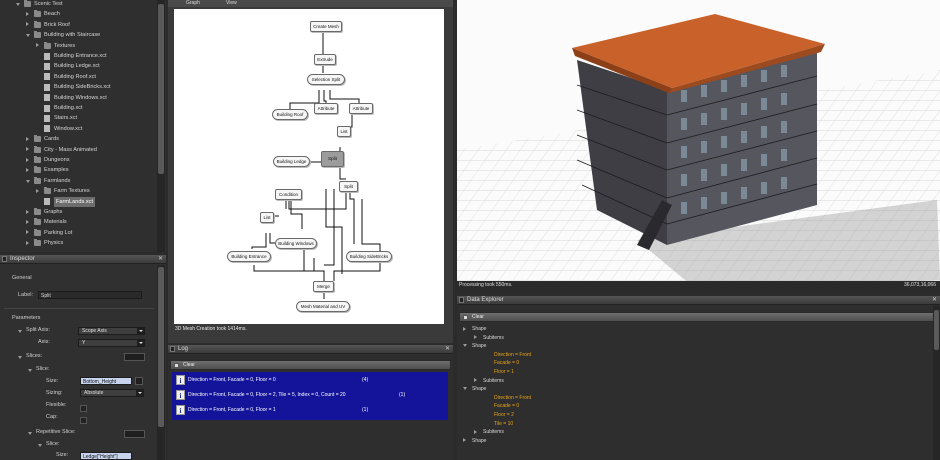 Image resolution: width=940 pixels, height=460 pixels. What do you see at coordinates (78, 191) in the screenshot?
I see `tree-item: Farm Textures` at bounding box center [78, 191].